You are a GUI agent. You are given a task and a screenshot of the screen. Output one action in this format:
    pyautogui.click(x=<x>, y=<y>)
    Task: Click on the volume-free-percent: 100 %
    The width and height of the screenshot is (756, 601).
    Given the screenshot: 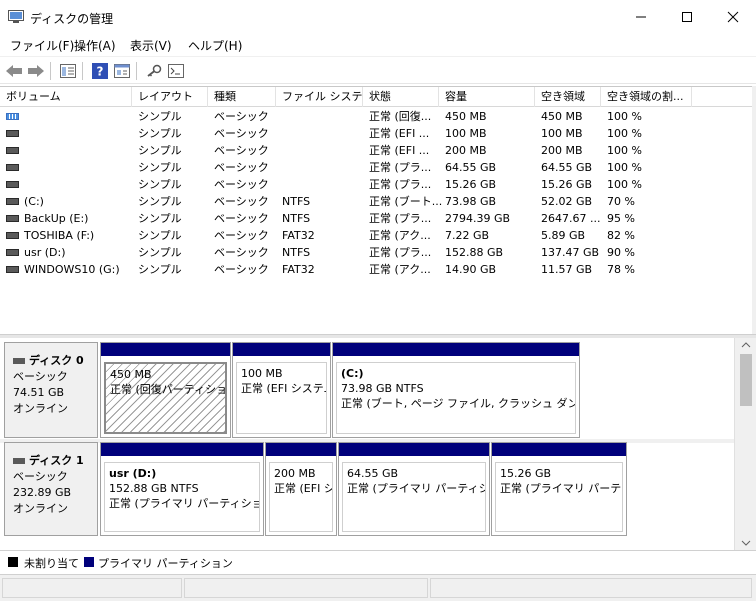 What is the action you would take?
    pyautogui.click(x=624, y=116)
    